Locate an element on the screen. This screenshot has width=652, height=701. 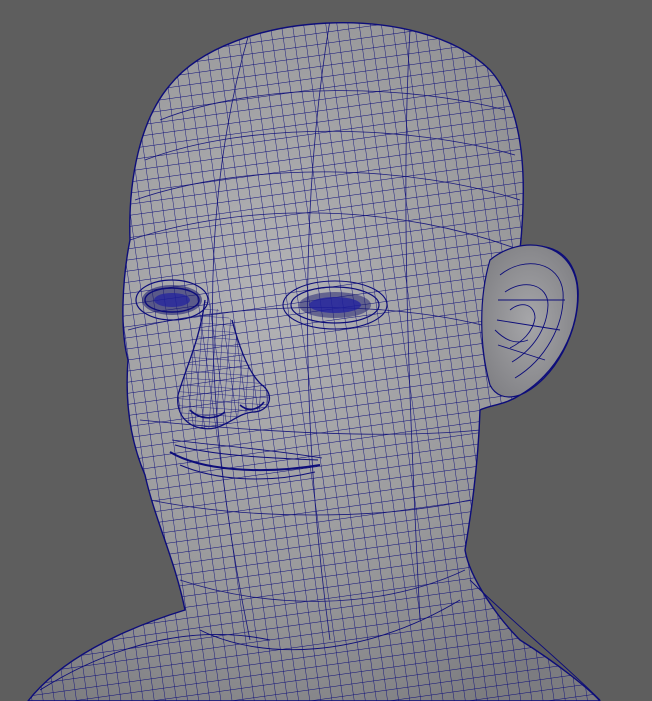
left-eye-mesh is located at coordinates (172, 300).